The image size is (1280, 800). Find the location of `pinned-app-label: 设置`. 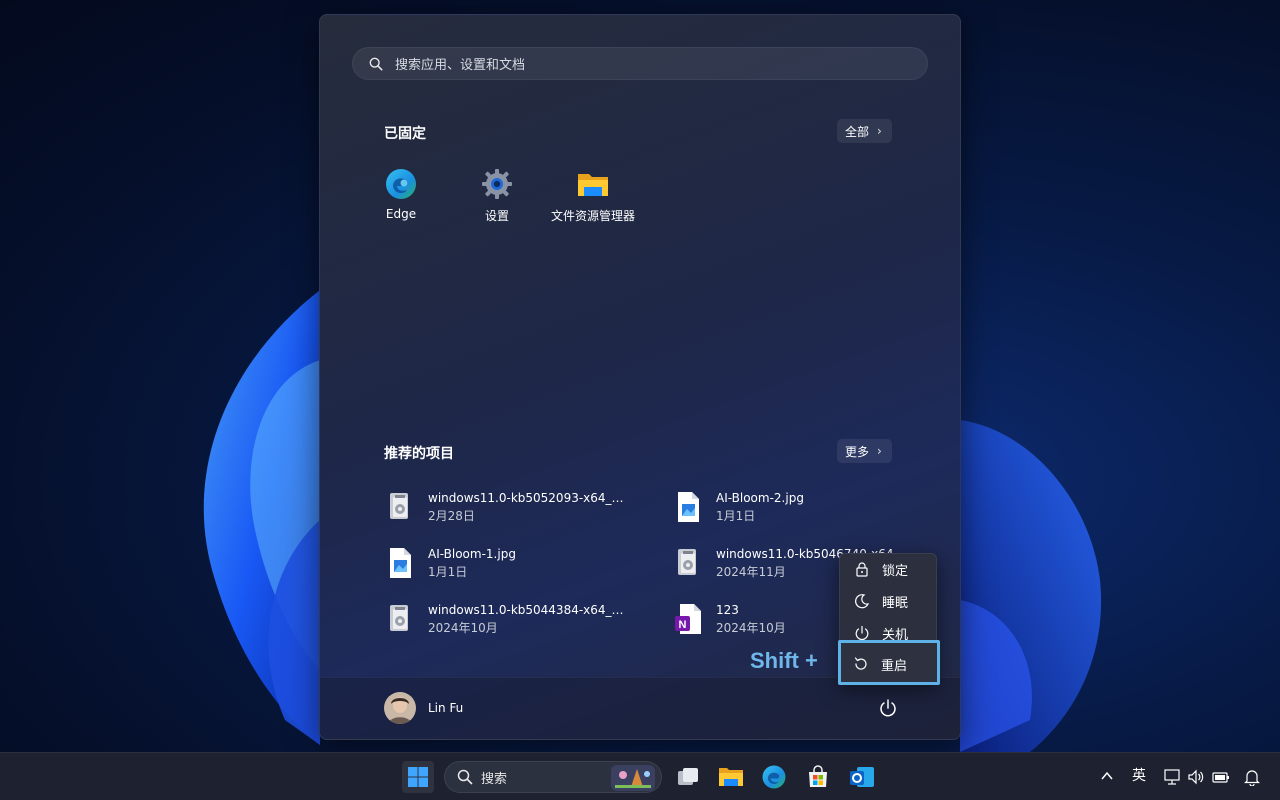

pinned-app-label: 设置 is located at coordinates (496, 216).